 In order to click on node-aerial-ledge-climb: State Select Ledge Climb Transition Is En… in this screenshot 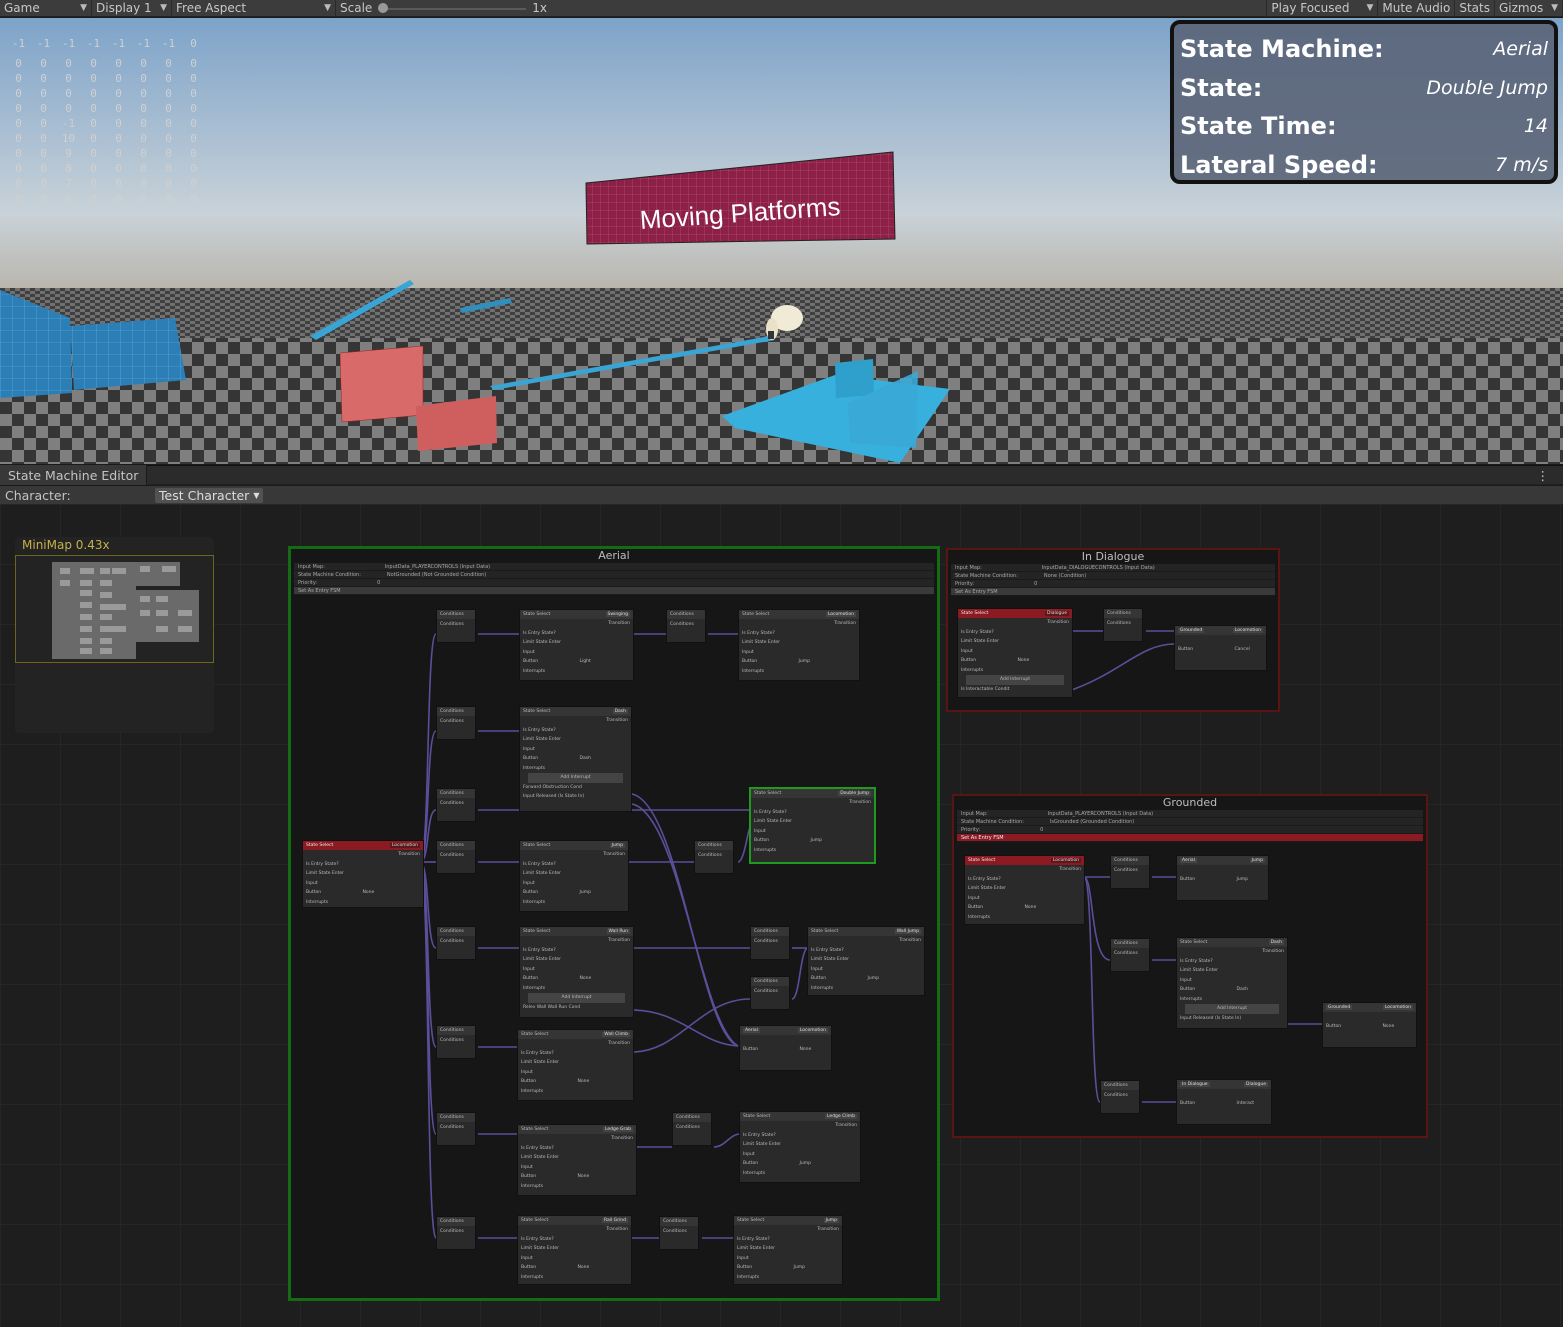, I will do `click(800, 1147)`.